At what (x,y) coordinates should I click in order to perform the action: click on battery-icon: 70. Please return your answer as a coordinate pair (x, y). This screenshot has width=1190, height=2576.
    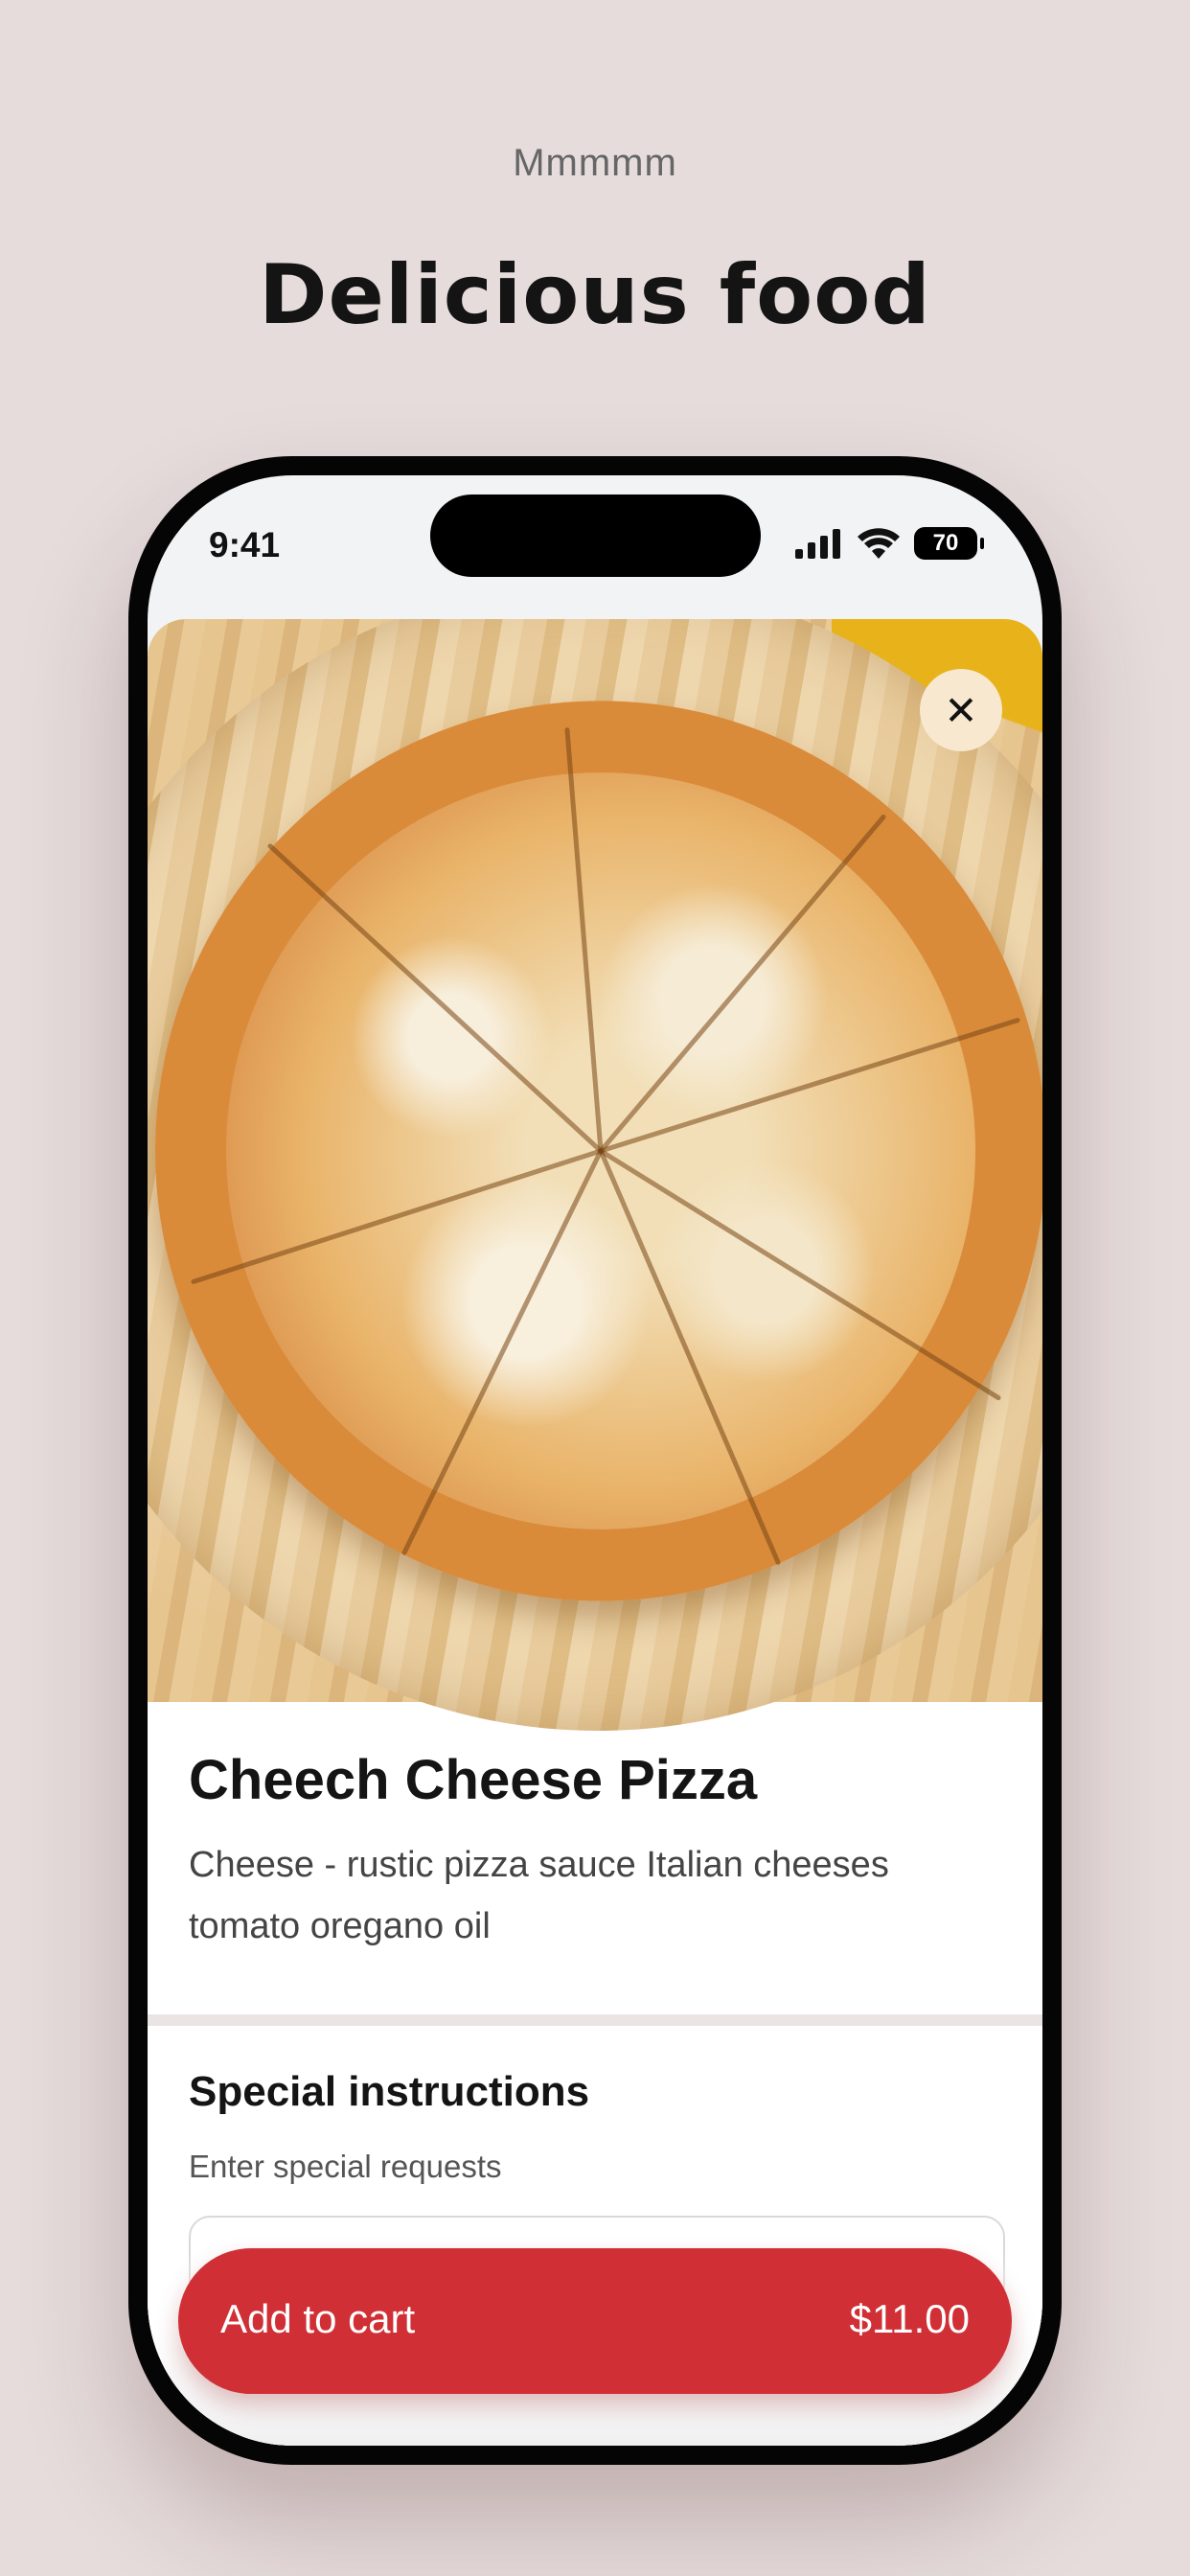
    Looking at the image, I should click on (949, 543).